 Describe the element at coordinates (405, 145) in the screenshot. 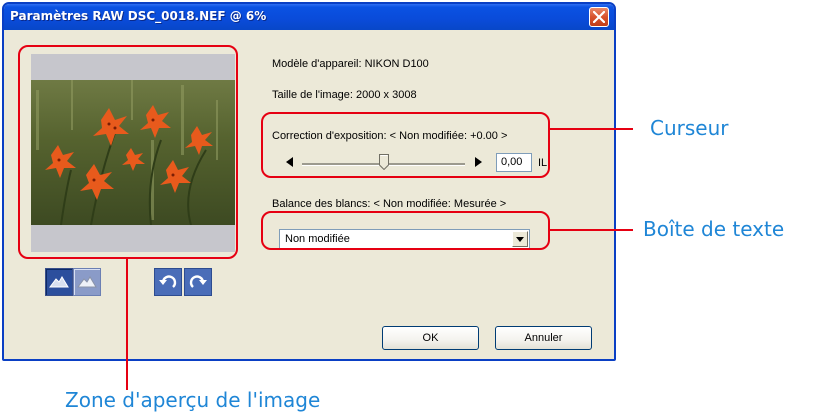

I see `slider-highlight-box` at that location.